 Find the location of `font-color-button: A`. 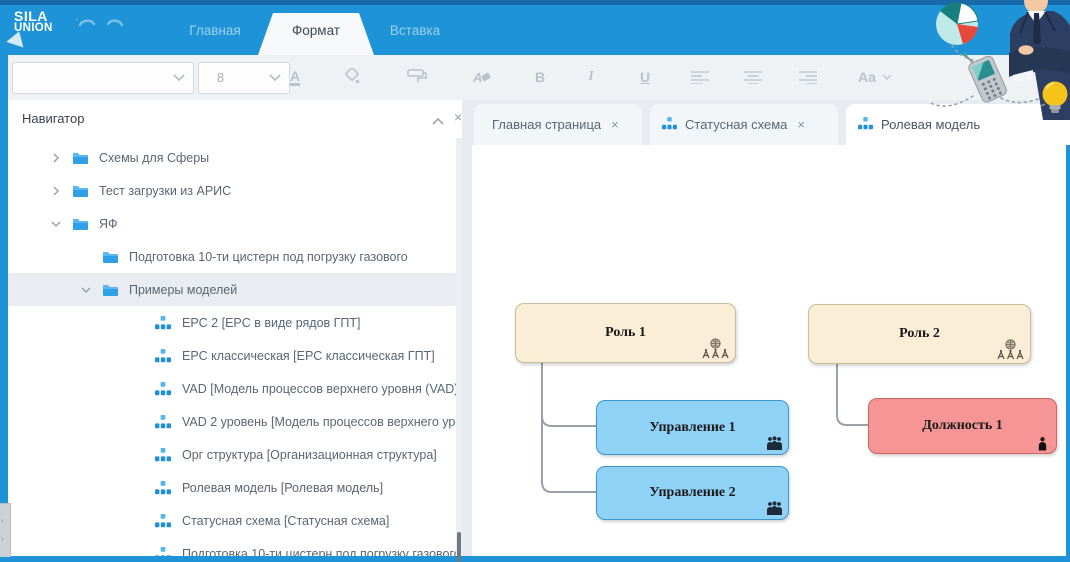

font-color-button: A is located at coordinates (295, 77).